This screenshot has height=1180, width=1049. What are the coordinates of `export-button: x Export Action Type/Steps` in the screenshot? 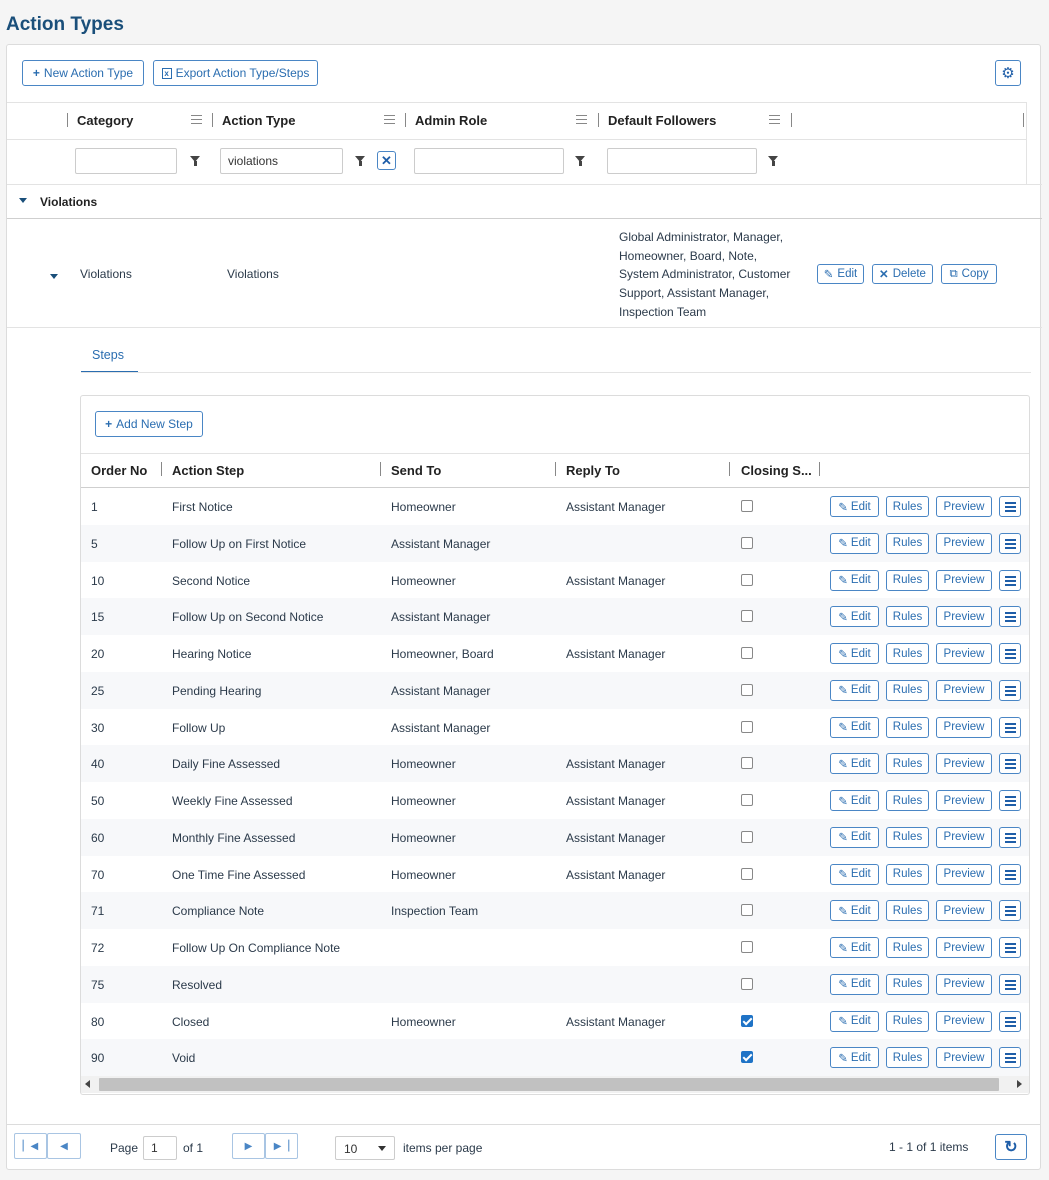 It's located at (235, 73).